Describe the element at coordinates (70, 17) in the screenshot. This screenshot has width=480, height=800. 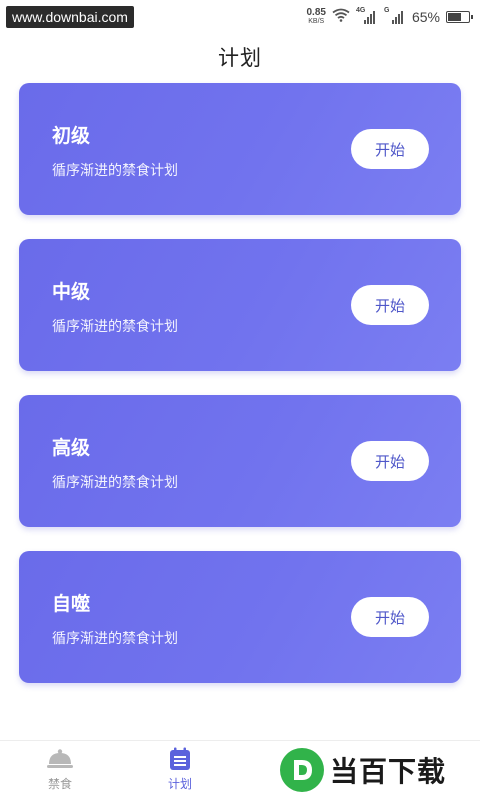
I see `site-watermark: www.downbai.com` at that location.